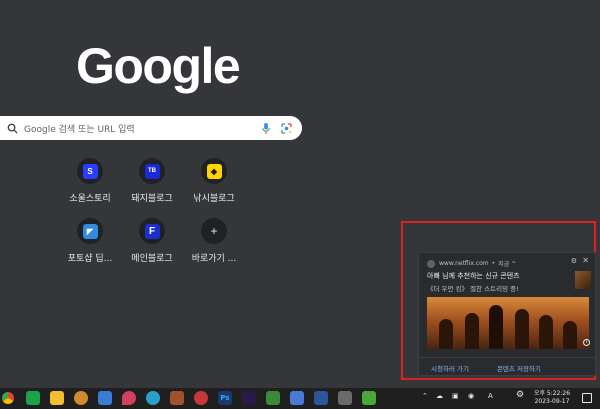 This screenshot has height=409, width=600. Describe the element at coordinates (586, 342) in the screenshot. I see `info-icon: i` at that location.